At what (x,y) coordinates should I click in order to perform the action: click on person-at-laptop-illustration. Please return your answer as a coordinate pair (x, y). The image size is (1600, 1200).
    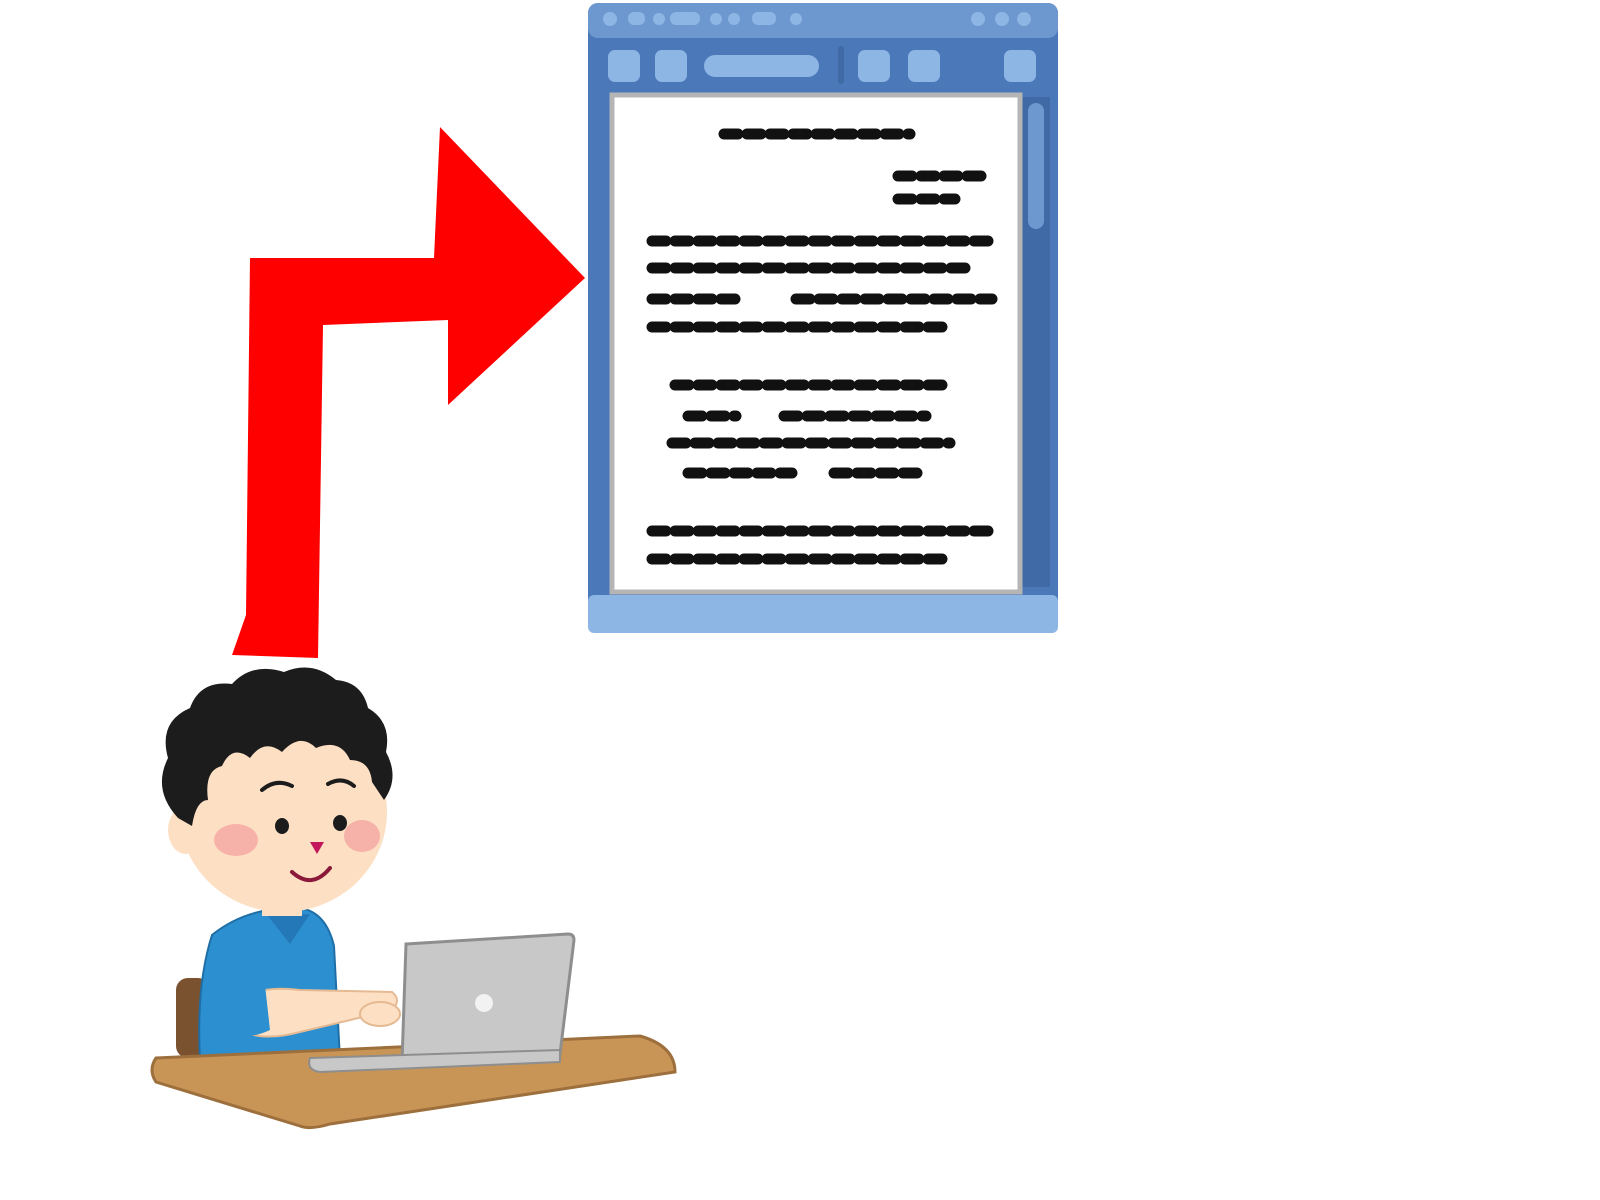
    Looking at the image, I should click on (413, 898).